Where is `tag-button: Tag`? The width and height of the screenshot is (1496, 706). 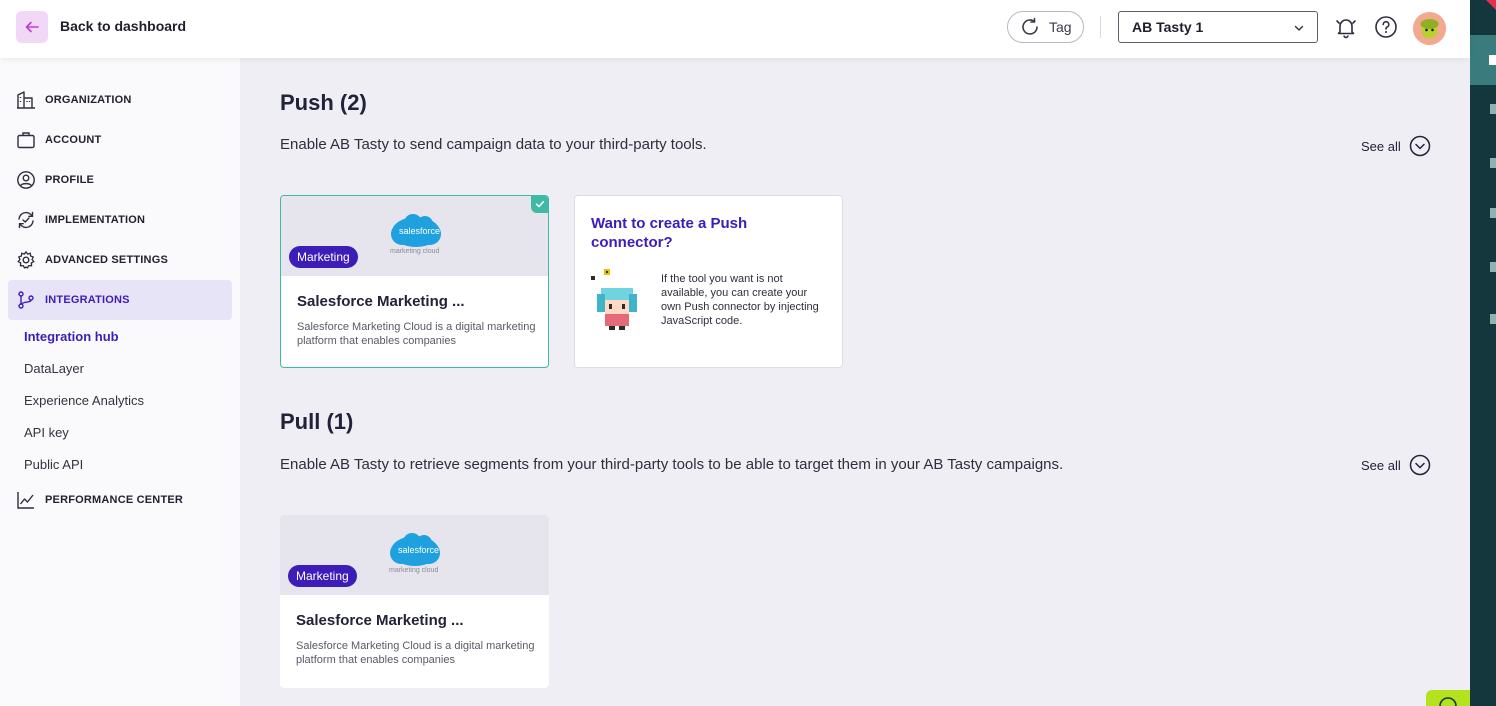 tag-button: Tag is located at coordinates (1045, 27).